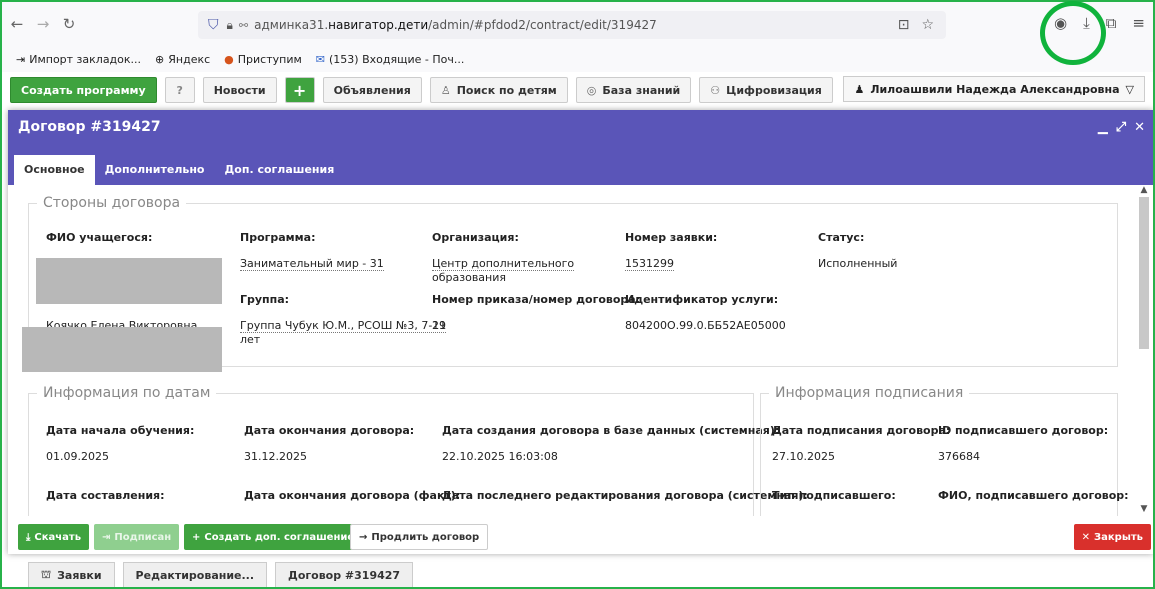 Image resolution: width=1155 pixels, height=589 pixels. Describe the element at coordinates (250, 339) in the screenshot. I see `group-value-cont: лет` at that location.